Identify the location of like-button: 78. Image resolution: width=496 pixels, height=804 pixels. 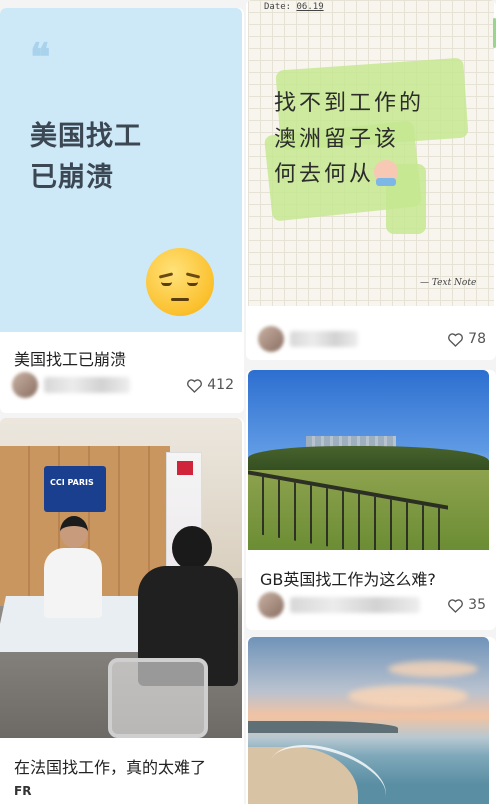
(466, 339).